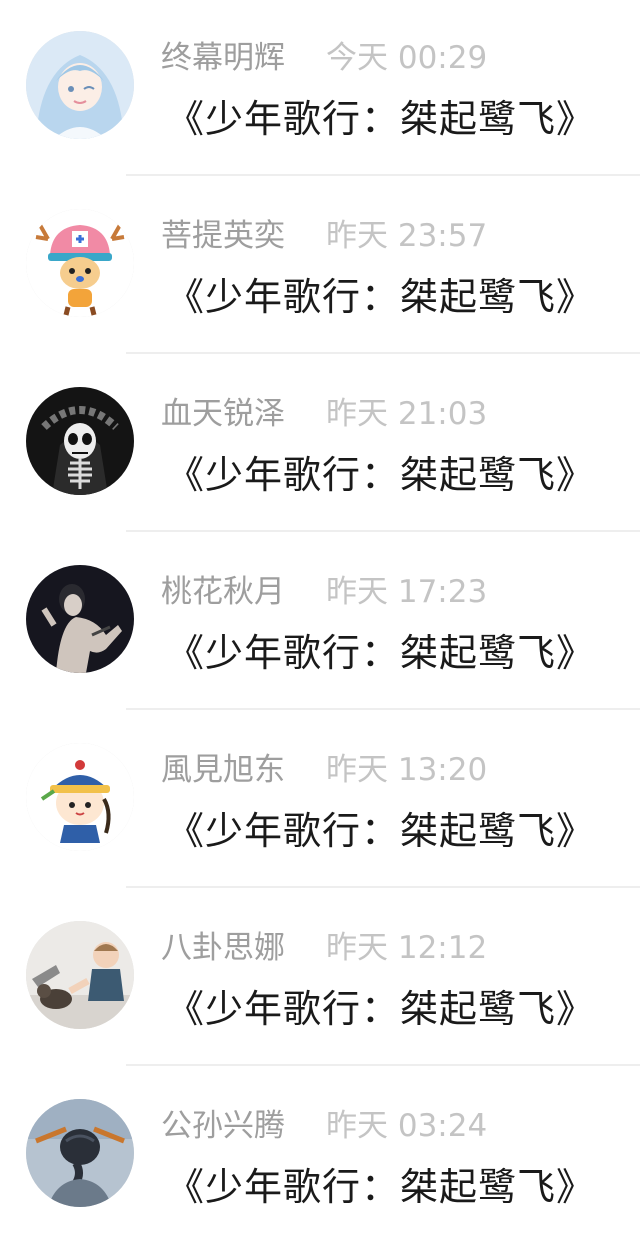  What do you see at coordinates (320, 445) in the screenshot?
I see `list-item: 血天锐泽 昨天 21:03 《少年歌行：桀起鹭飞》` at bounding box center [320, 445].